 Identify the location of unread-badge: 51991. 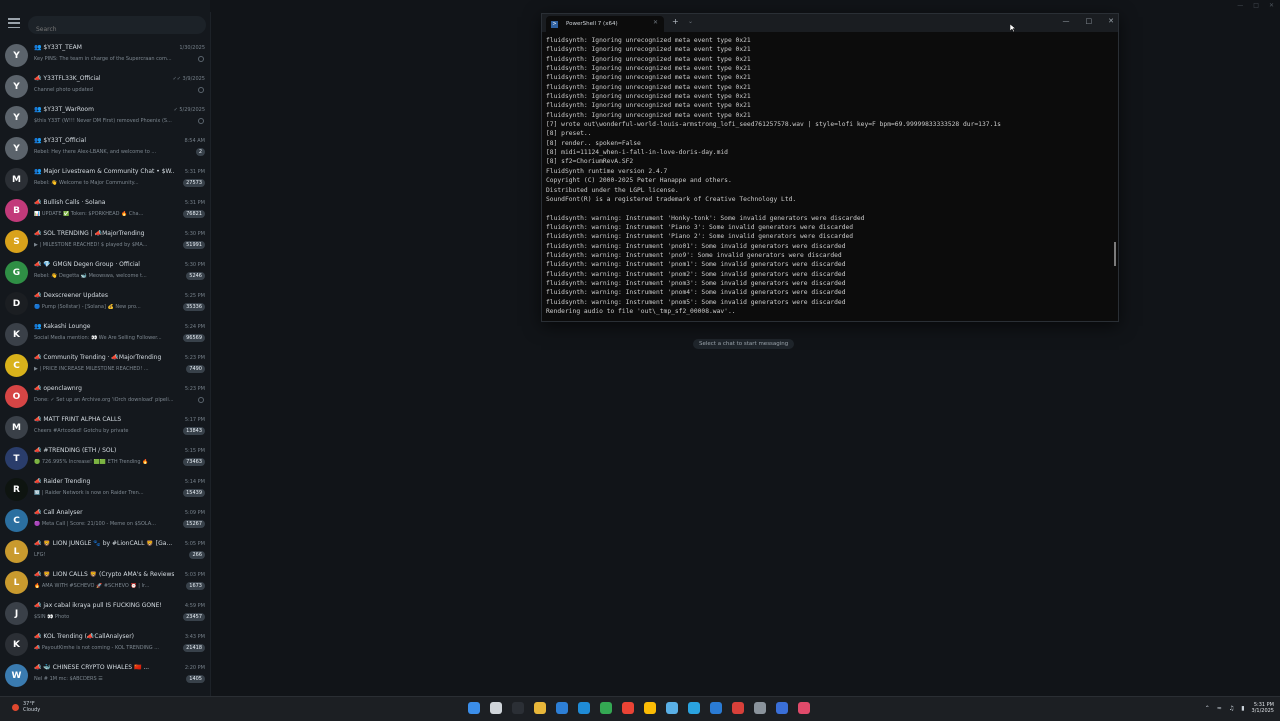
(194, 245).